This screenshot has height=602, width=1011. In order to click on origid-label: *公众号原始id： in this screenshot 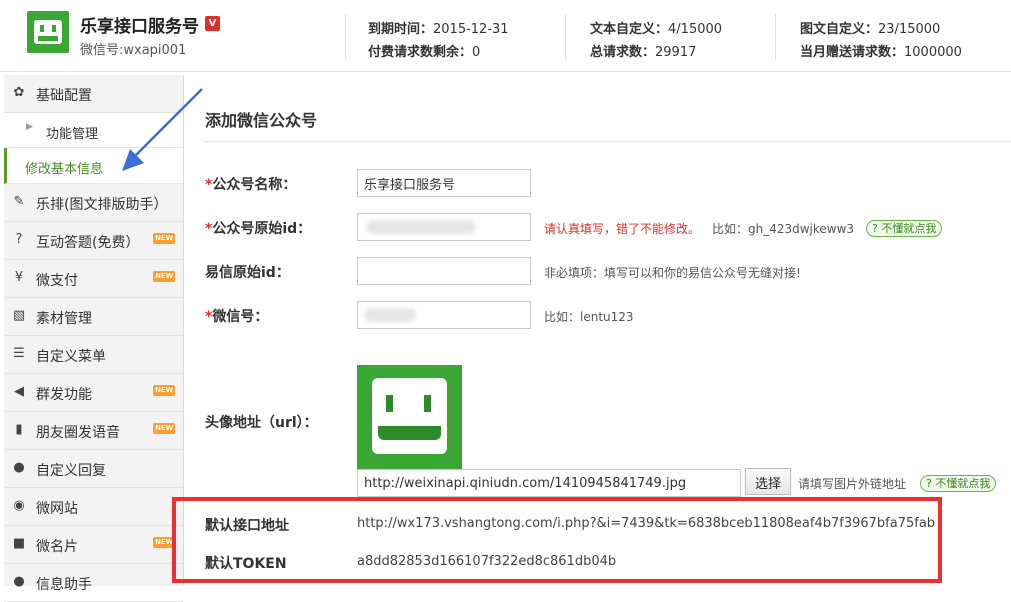, I will do `click(258, 229)`.